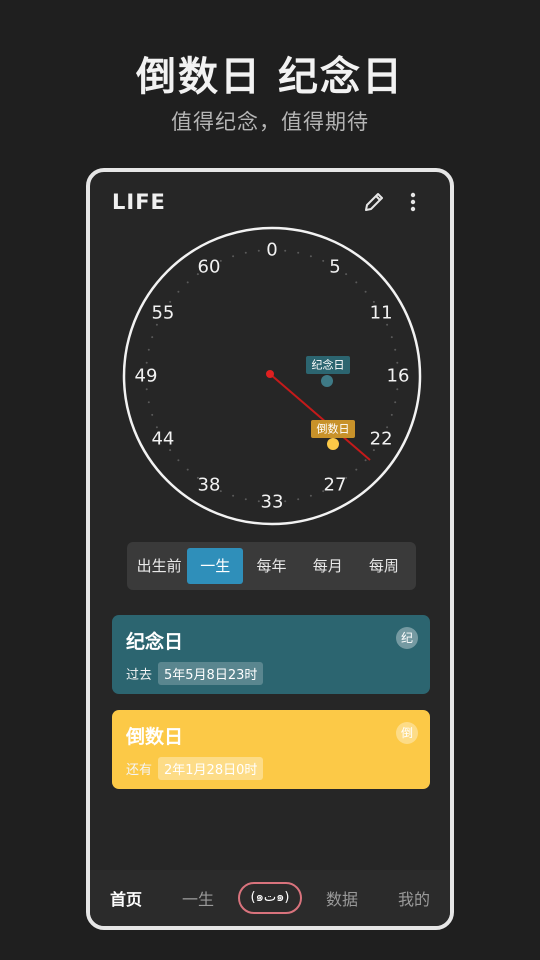  I want to click on nav-life: 一生, so click(198, 898).